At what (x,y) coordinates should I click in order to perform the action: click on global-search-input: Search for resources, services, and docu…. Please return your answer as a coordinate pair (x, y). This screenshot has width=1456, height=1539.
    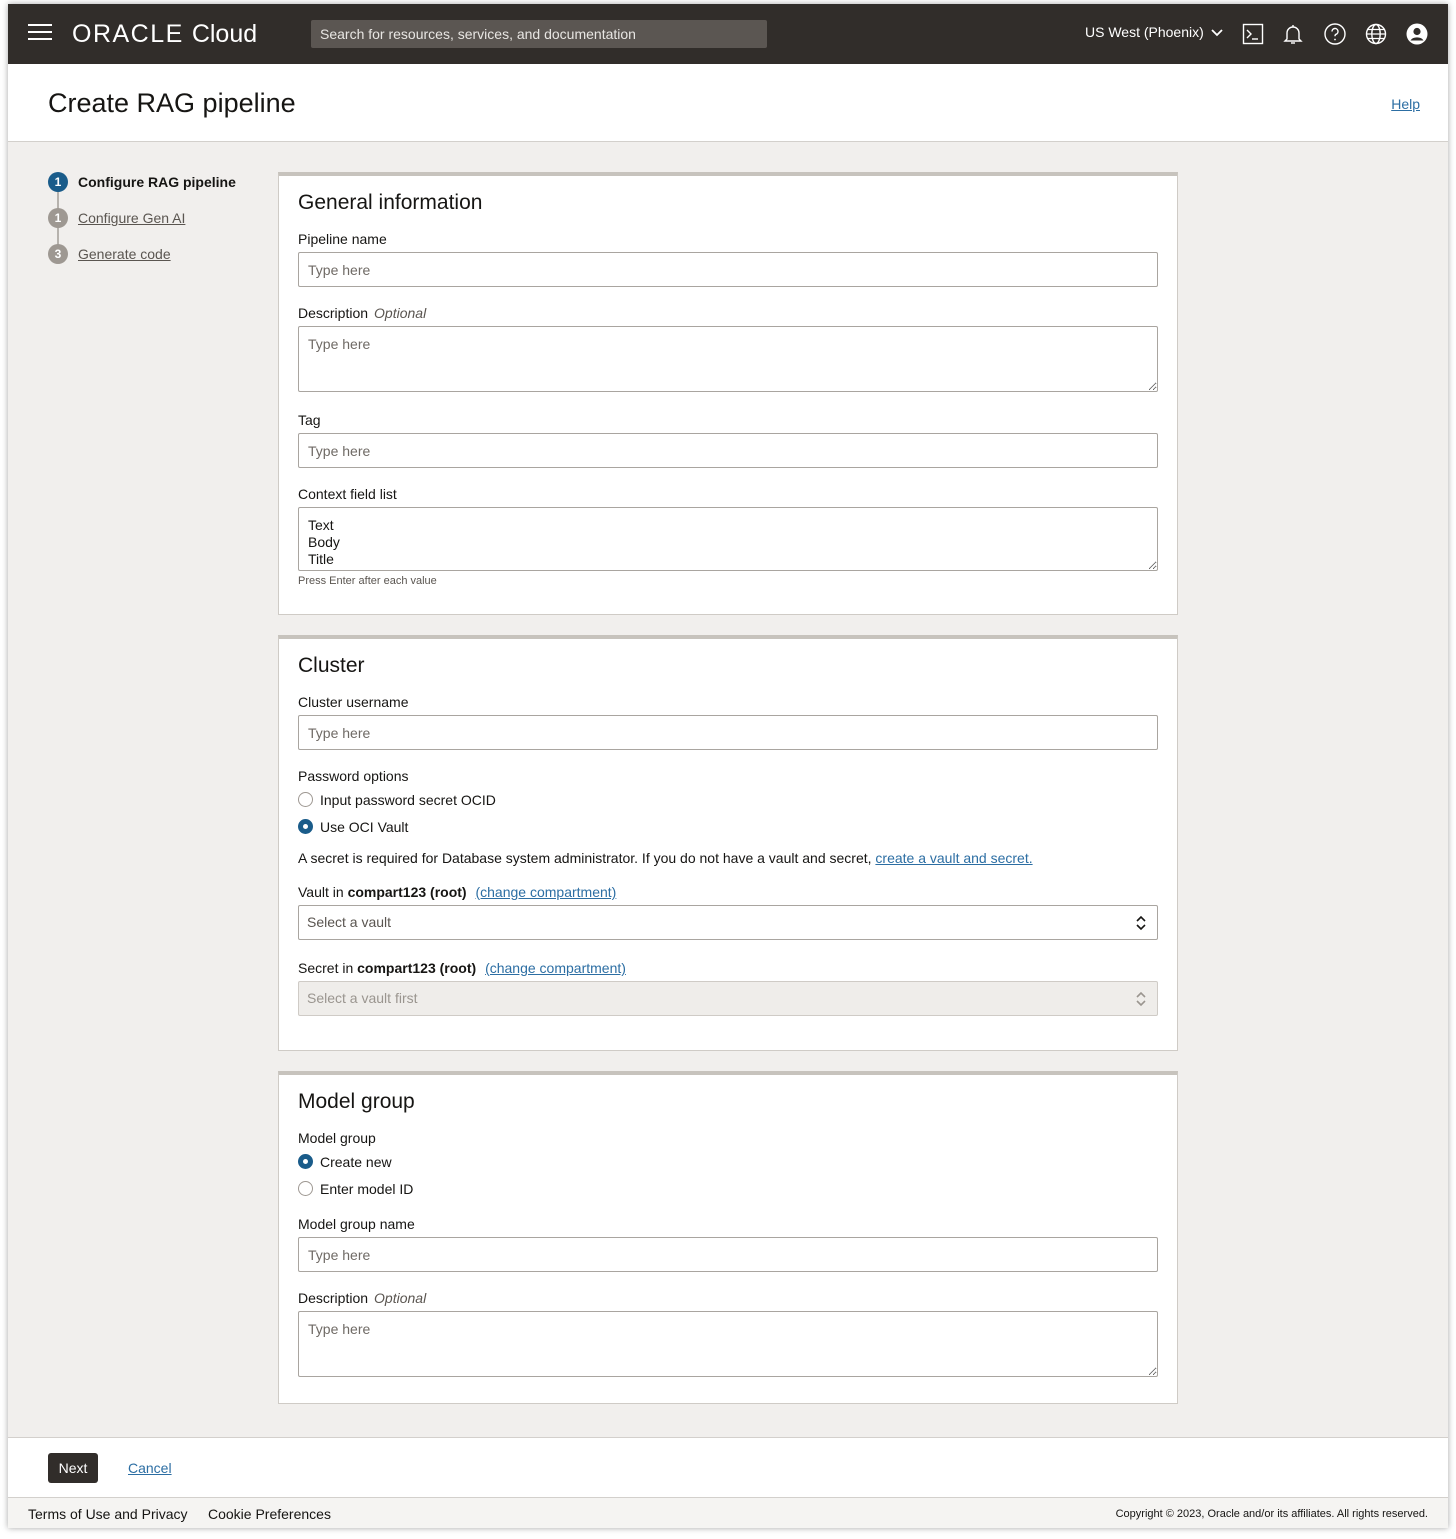
    Looking at the image, I should click on (539, 34).